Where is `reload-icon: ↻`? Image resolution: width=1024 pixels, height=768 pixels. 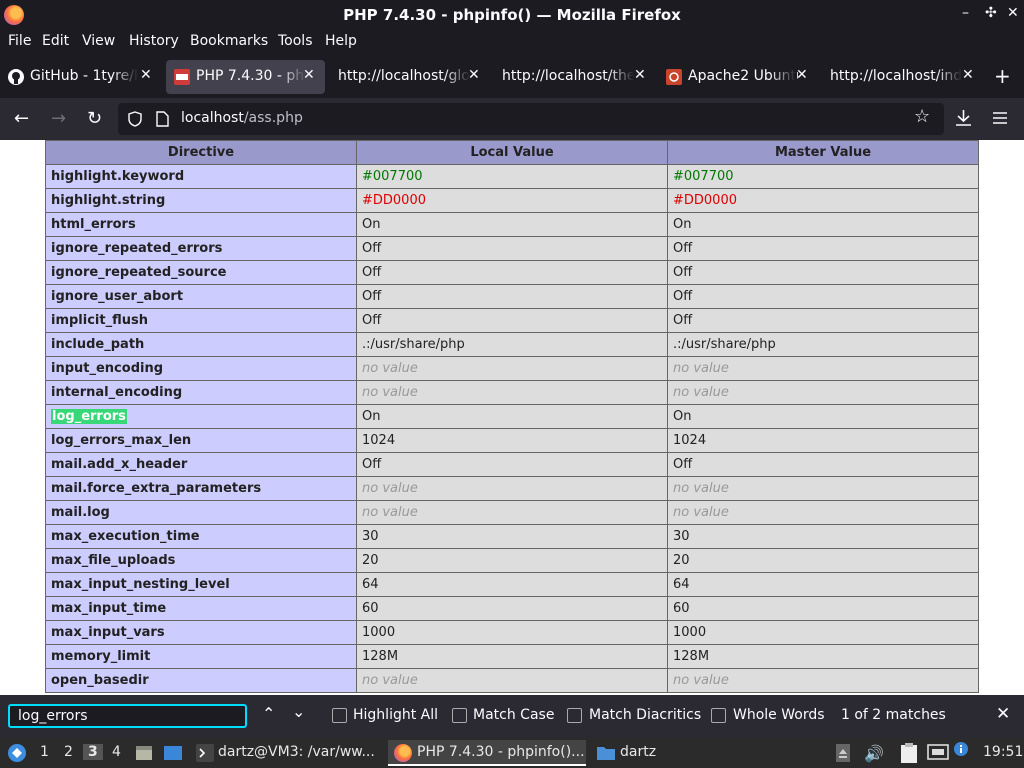
reload-icon: ↻ is located at coordinates (94, 118).